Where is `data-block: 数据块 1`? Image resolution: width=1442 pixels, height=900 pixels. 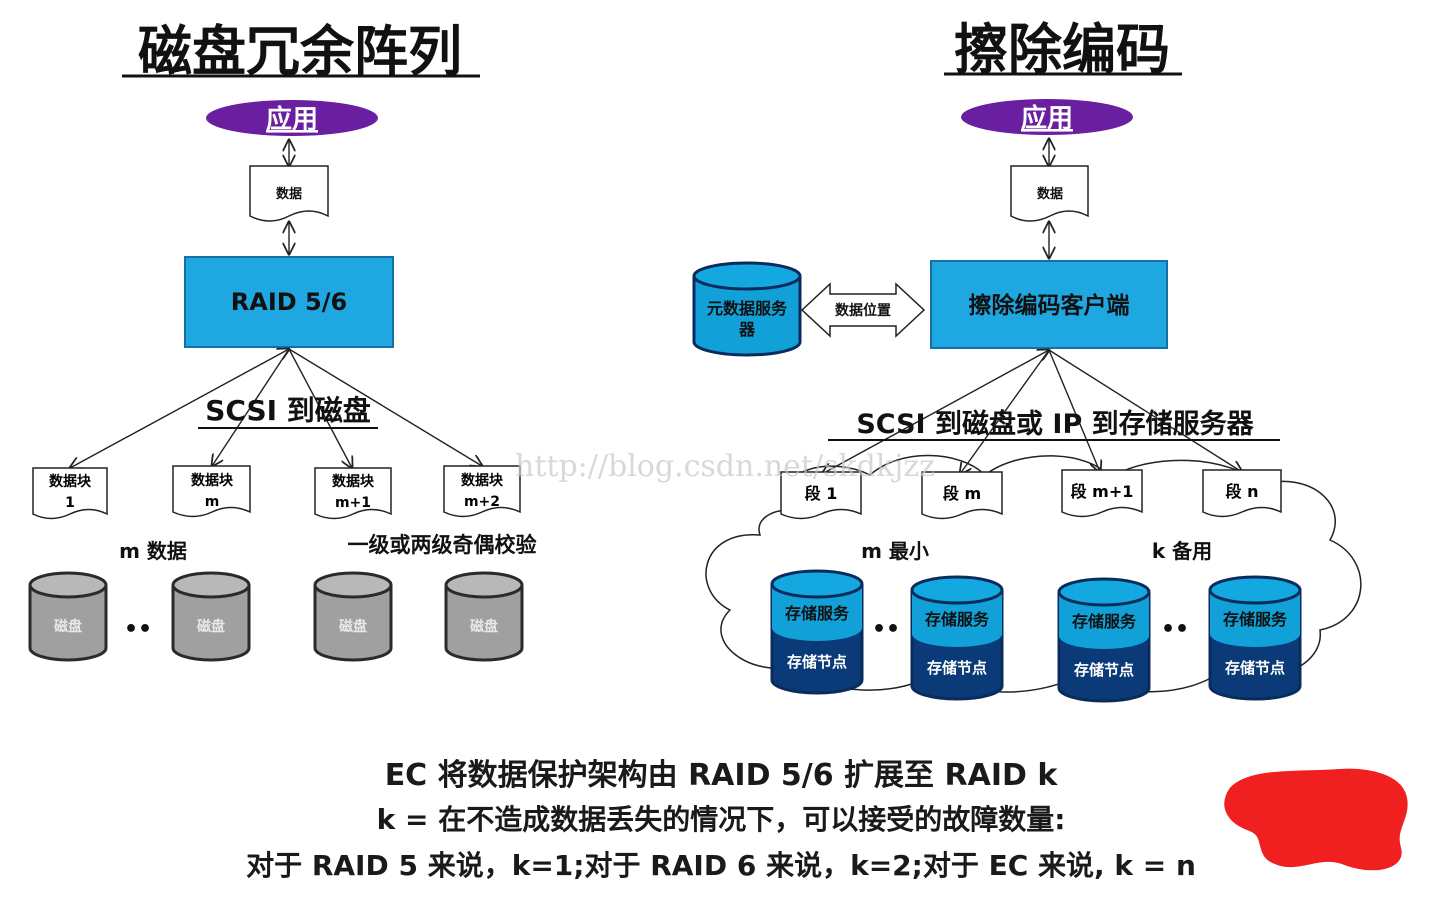
data-block: 数据块 1 is located at coordinates (70, 493).